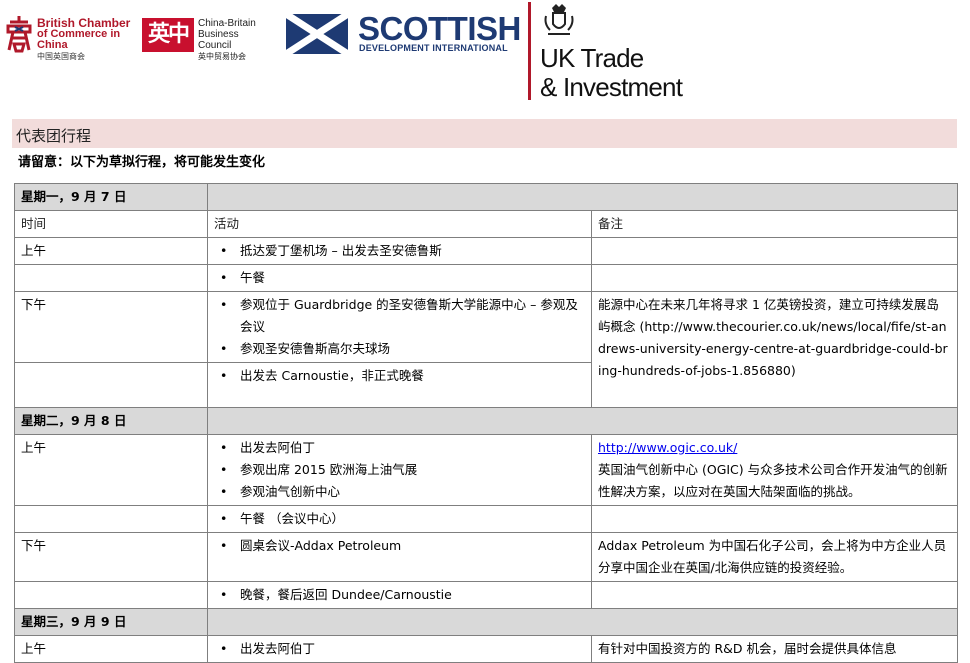 Image resolution: width=970 pixels, height=663 pixels. I want to click on activity-item: 抵达爱丁堡机场 – 出发去圣安德鲁斯, so click(399, 251).